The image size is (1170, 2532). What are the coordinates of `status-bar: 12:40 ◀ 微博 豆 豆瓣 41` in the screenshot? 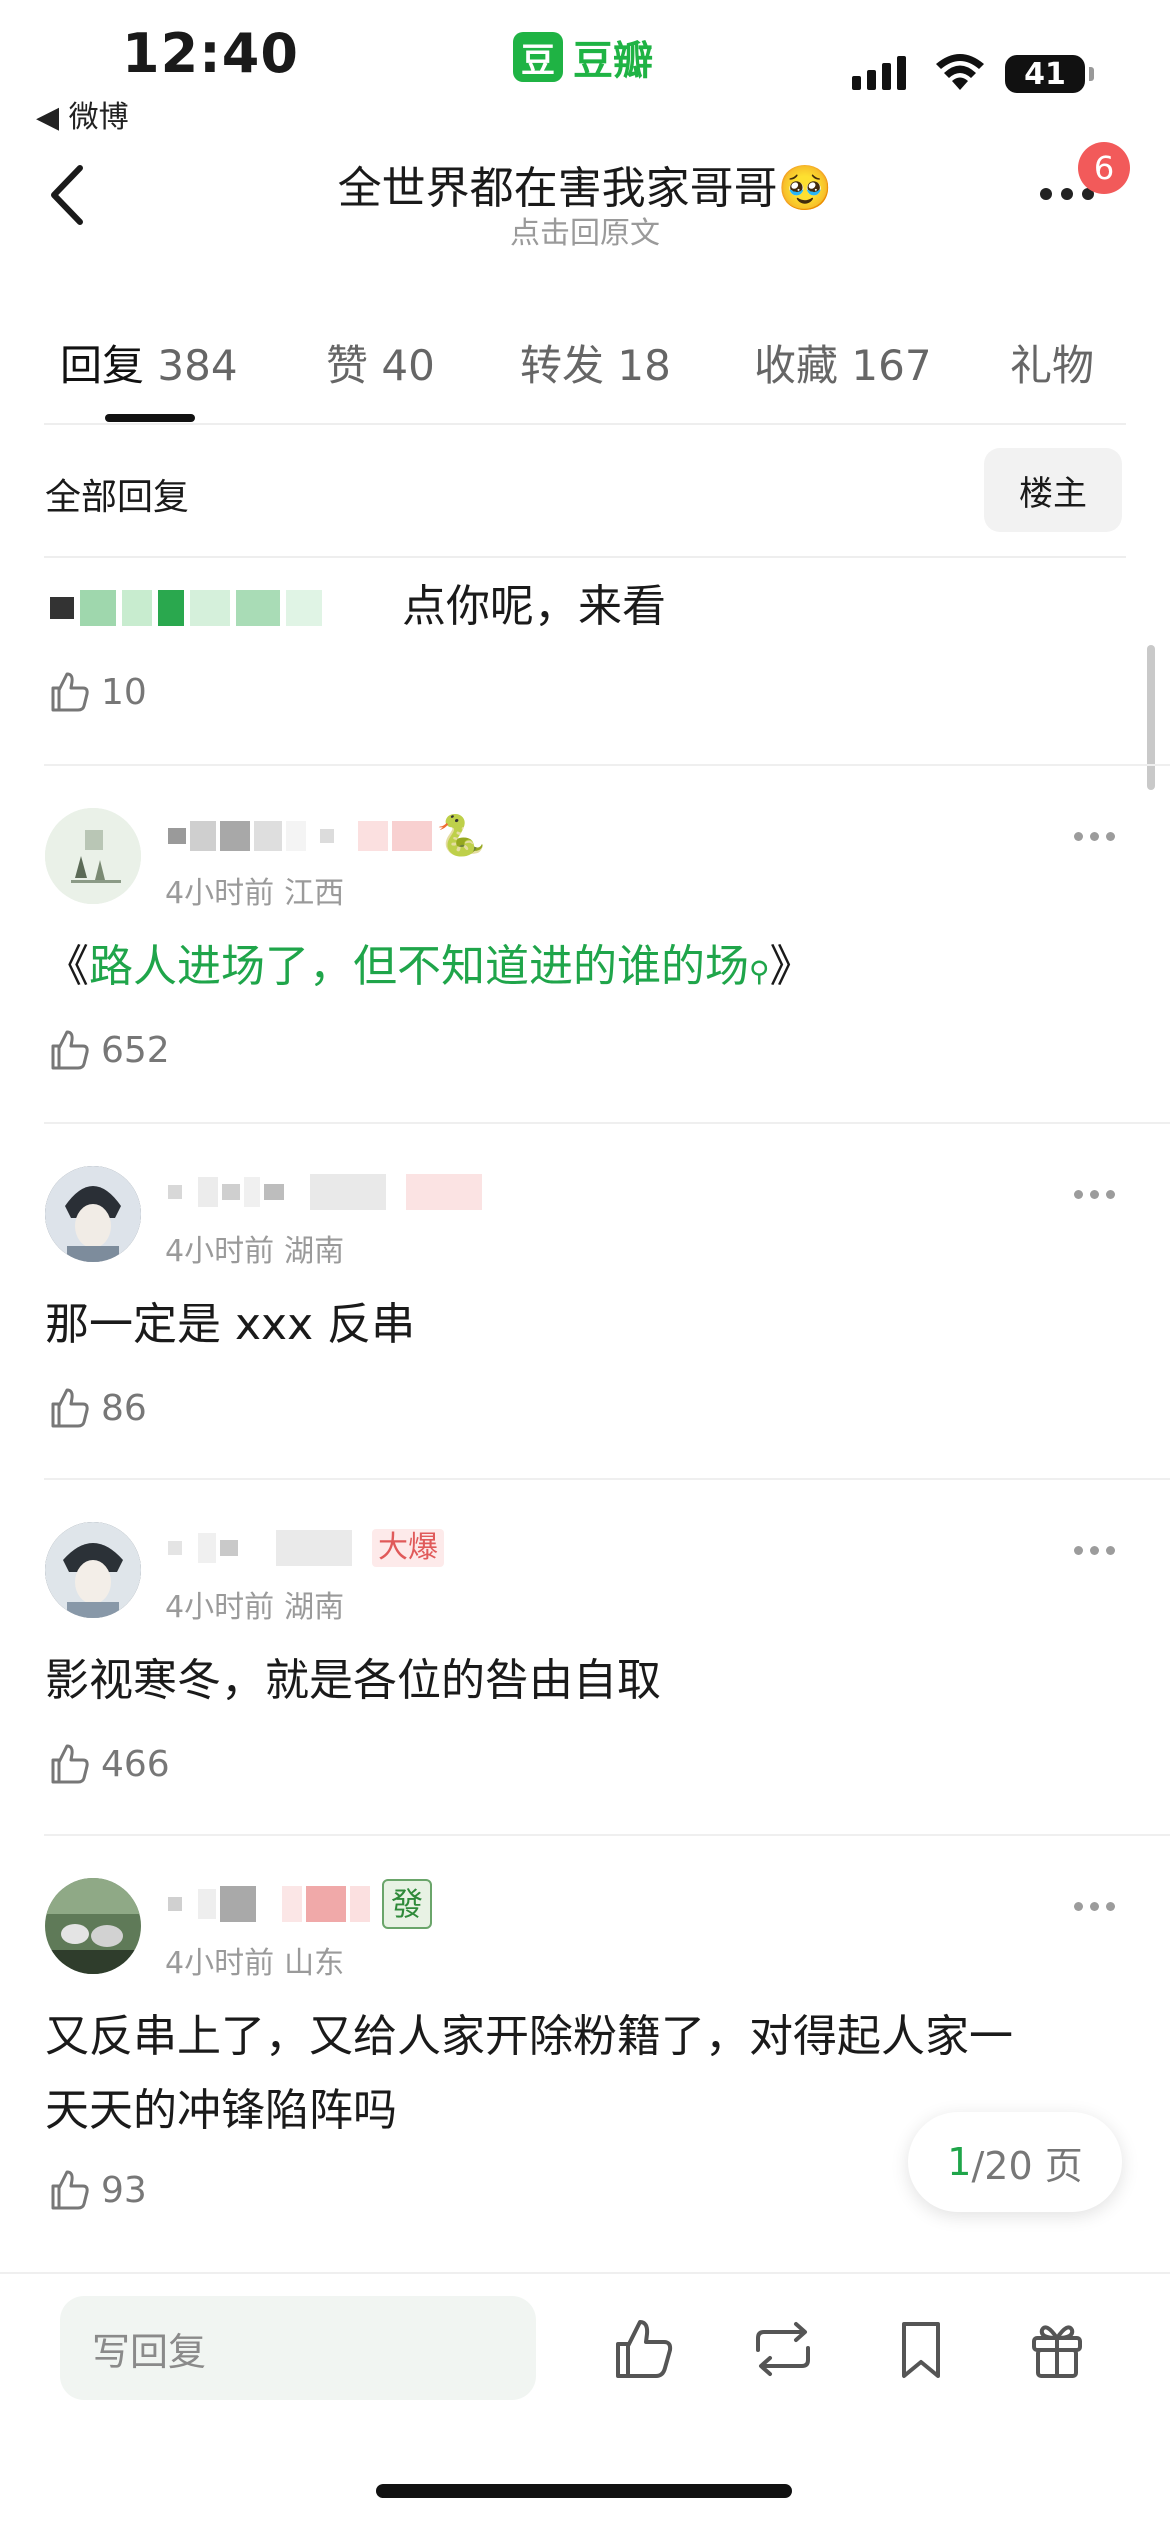 It's located at (585, 67).